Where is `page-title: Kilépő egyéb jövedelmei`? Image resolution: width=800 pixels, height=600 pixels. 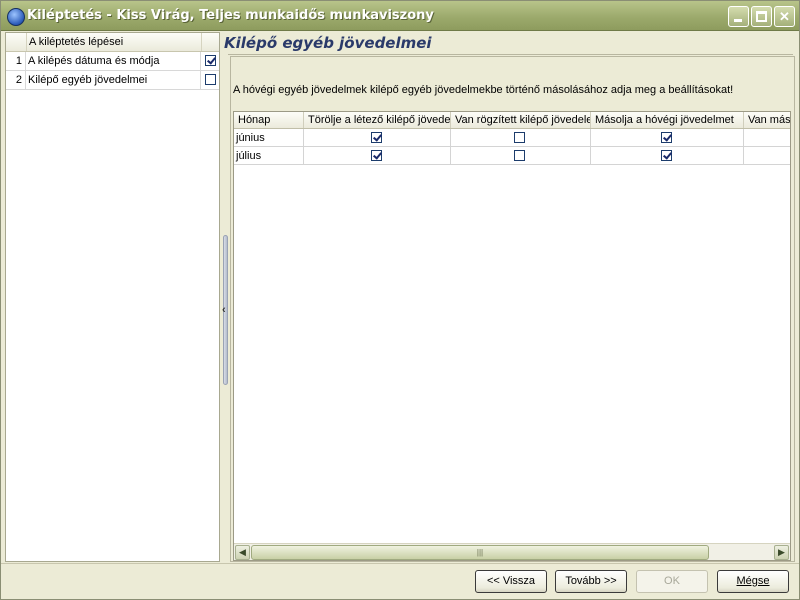
page-title: Kilépő egyéb jövedelmei is located at coordinates (328, 43).